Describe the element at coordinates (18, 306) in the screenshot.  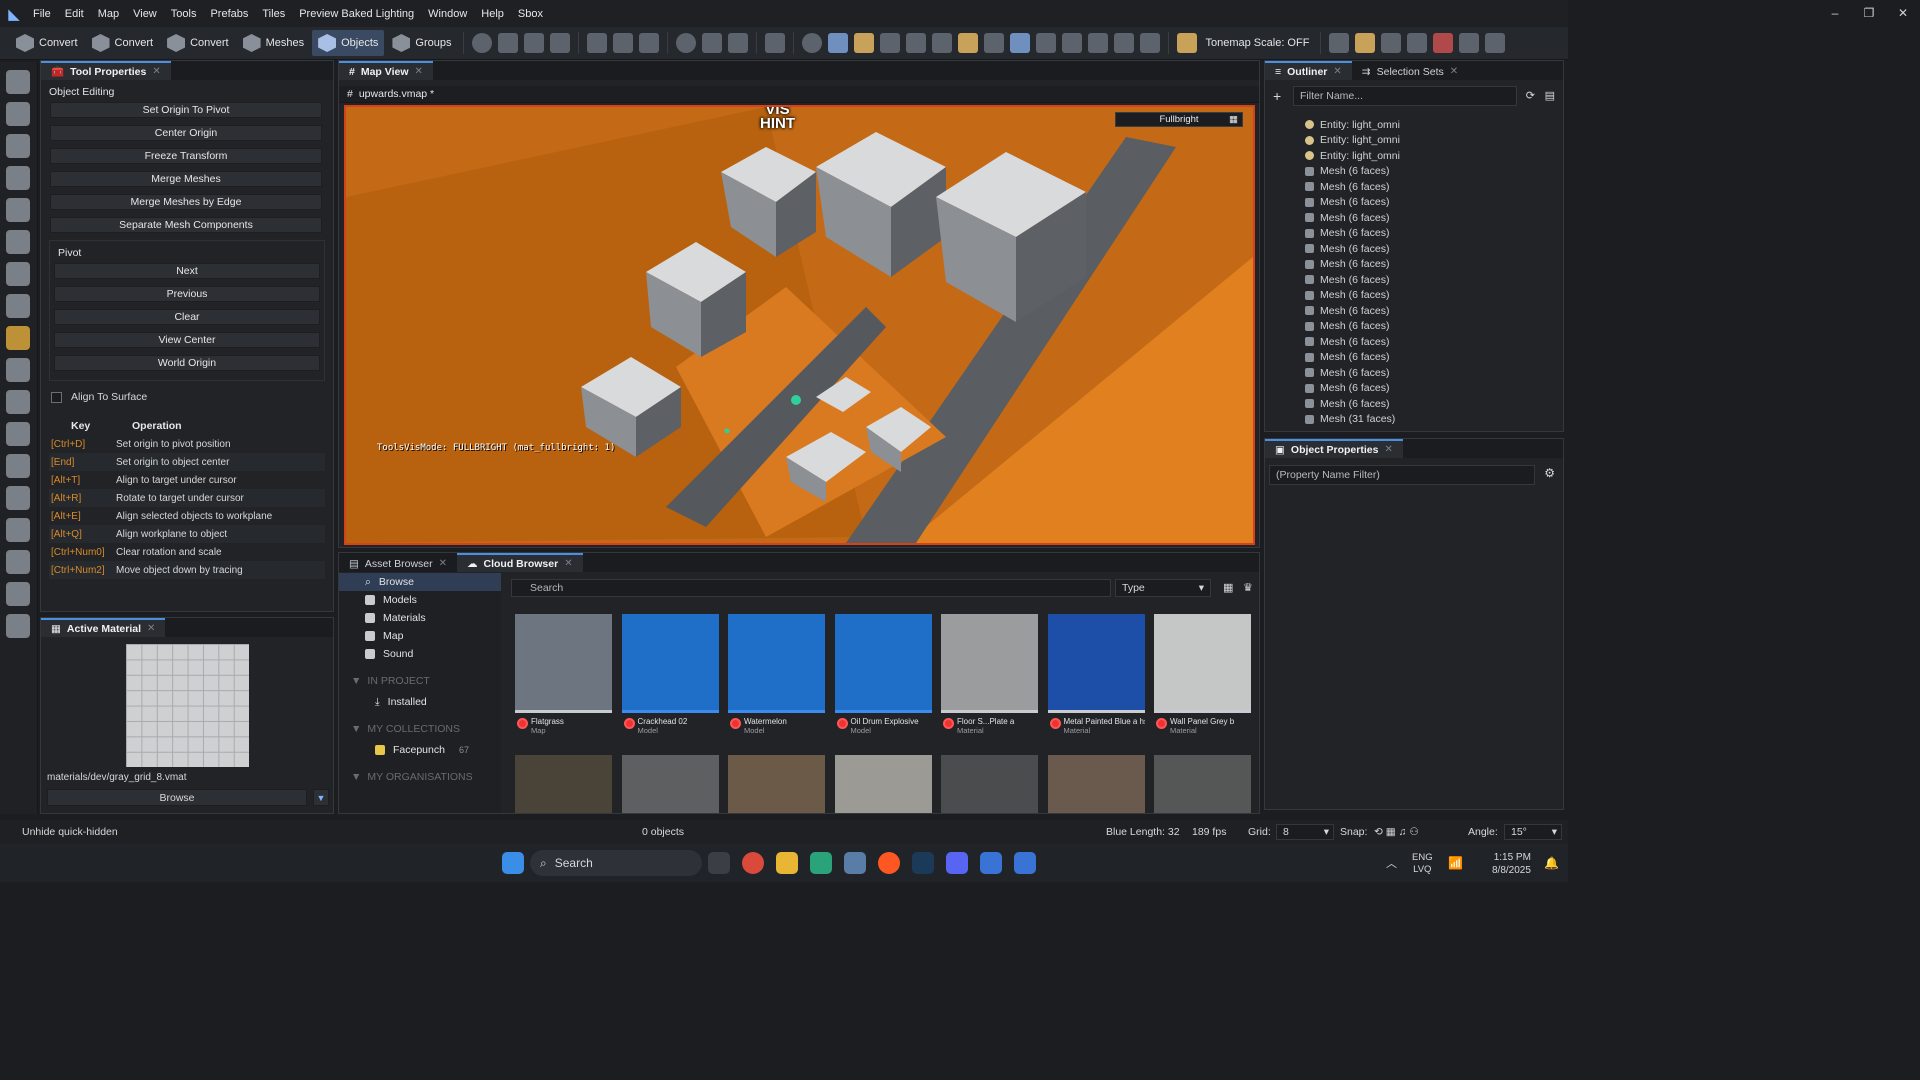
I see `path-tool-icon` at that location.